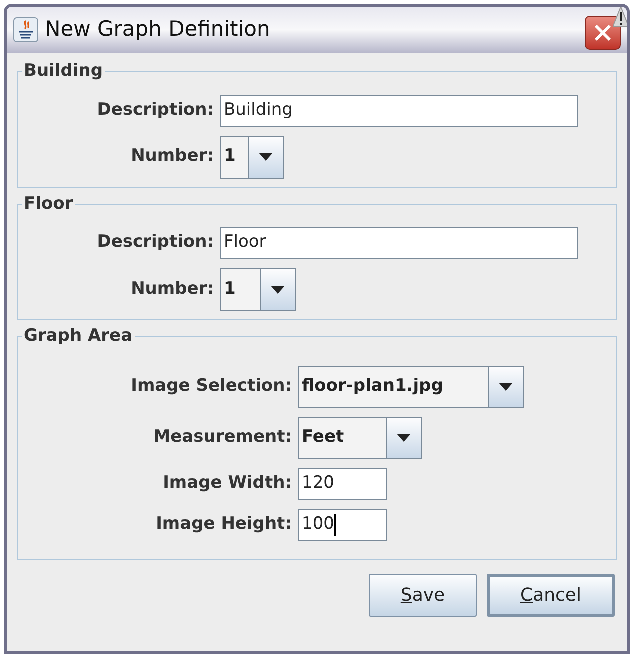 The height and width of the screenshot is (658, 634). What do you see at coordinates (222, 437) in the screenshot?
I see `field-label: Measurement:` at bounding box center [222, 437].